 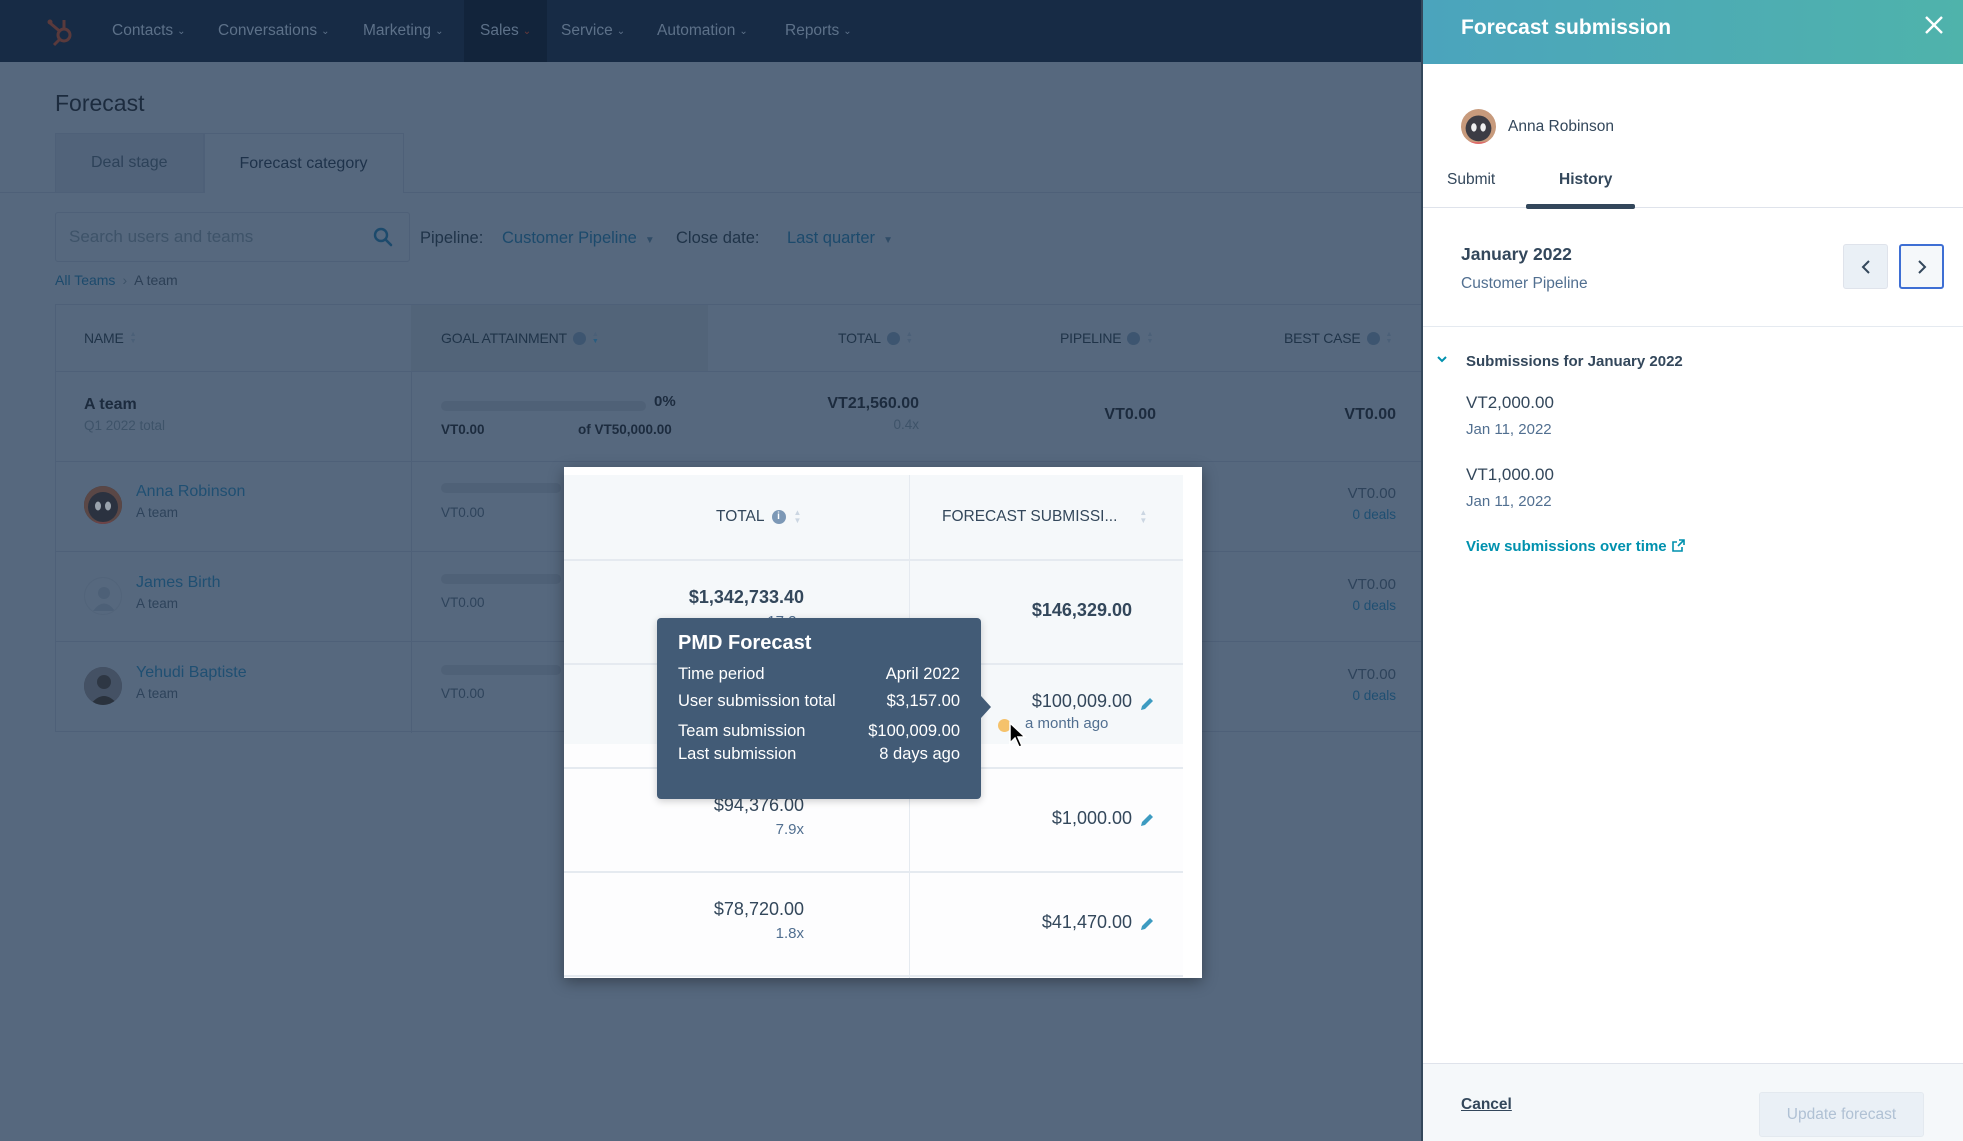 I want to click on submissions-section-toggle: Submissions for January 2022, so click(x=1574, y=361).